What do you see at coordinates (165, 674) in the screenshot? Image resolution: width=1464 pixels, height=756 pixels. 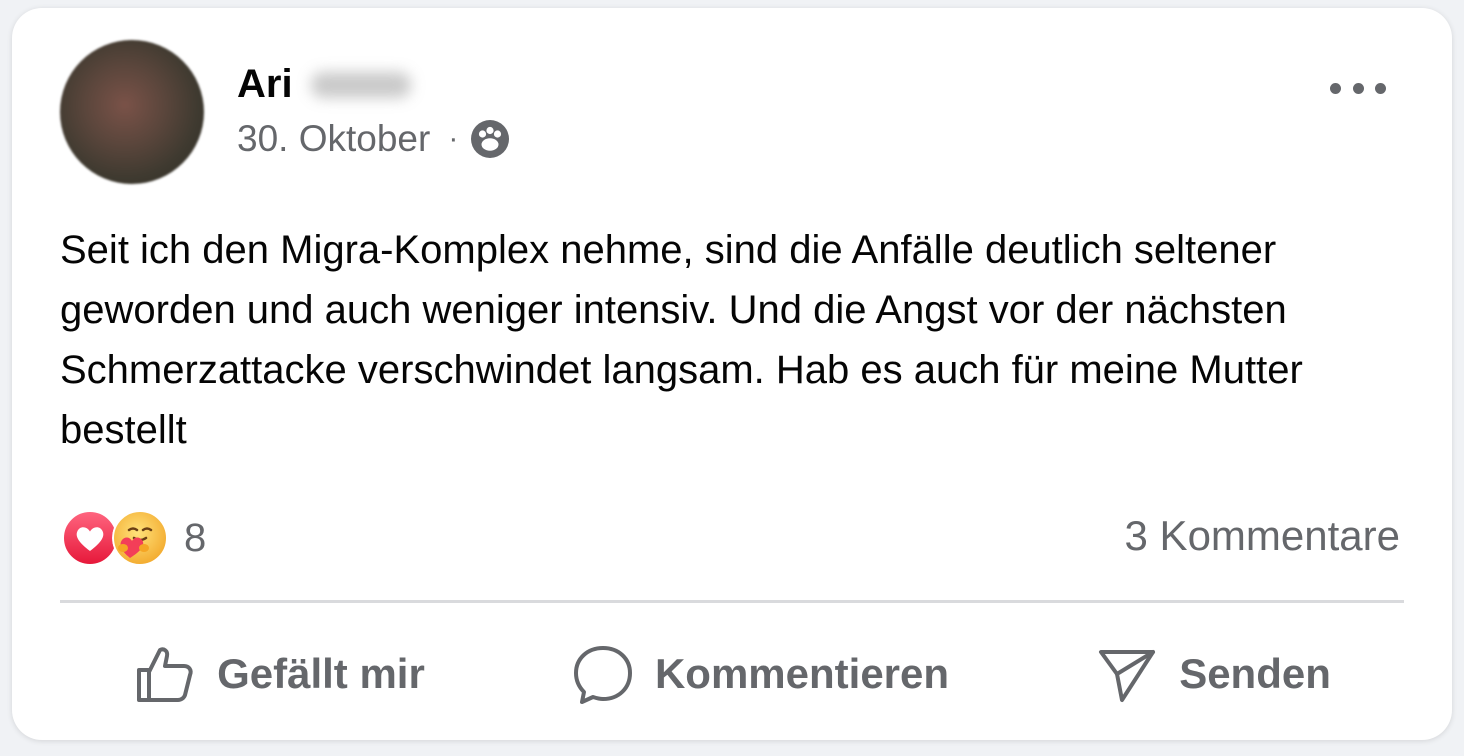 I see `thumbs-up-icon` at bounding box center [165, 674].